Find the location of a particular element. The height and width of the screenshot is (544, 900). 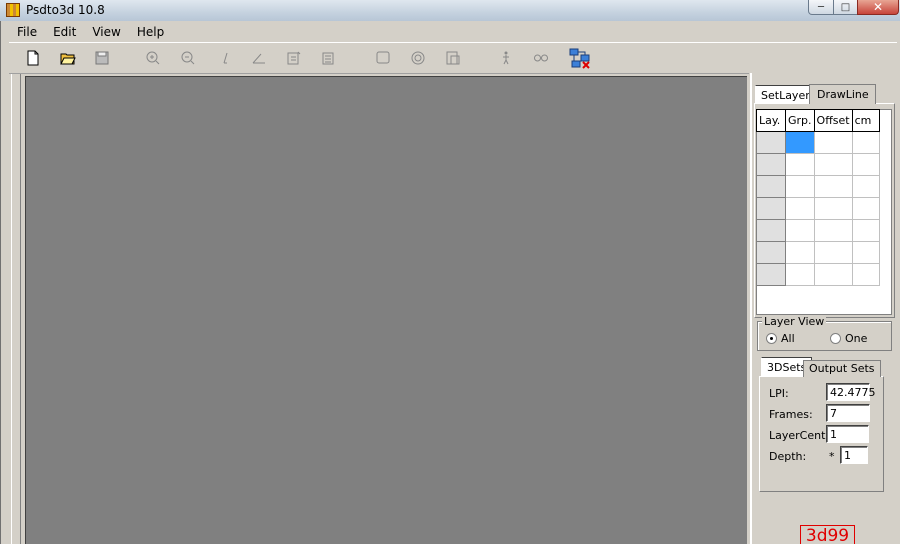

tab-output-sets: Output Sets is located at coordinates (842, 368).